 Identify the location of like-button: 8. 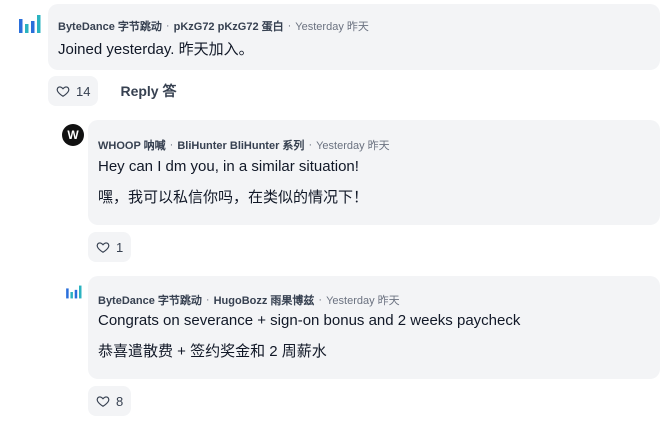
(110, 401).